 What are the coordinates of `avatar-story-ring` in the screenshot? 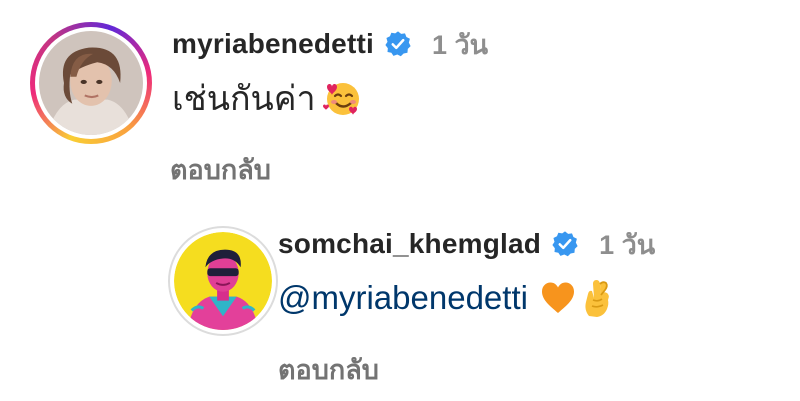 It's located at (91, 83).